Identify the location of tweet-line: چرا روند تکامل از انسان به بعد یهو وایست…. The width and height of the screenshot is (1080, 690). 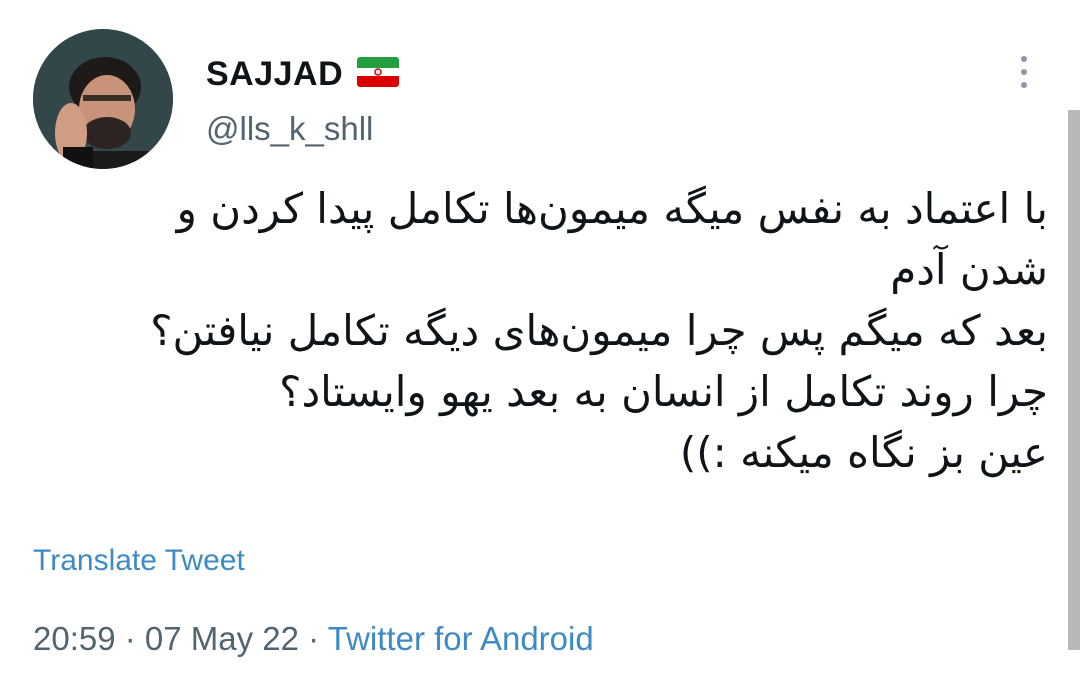
(663, 391).